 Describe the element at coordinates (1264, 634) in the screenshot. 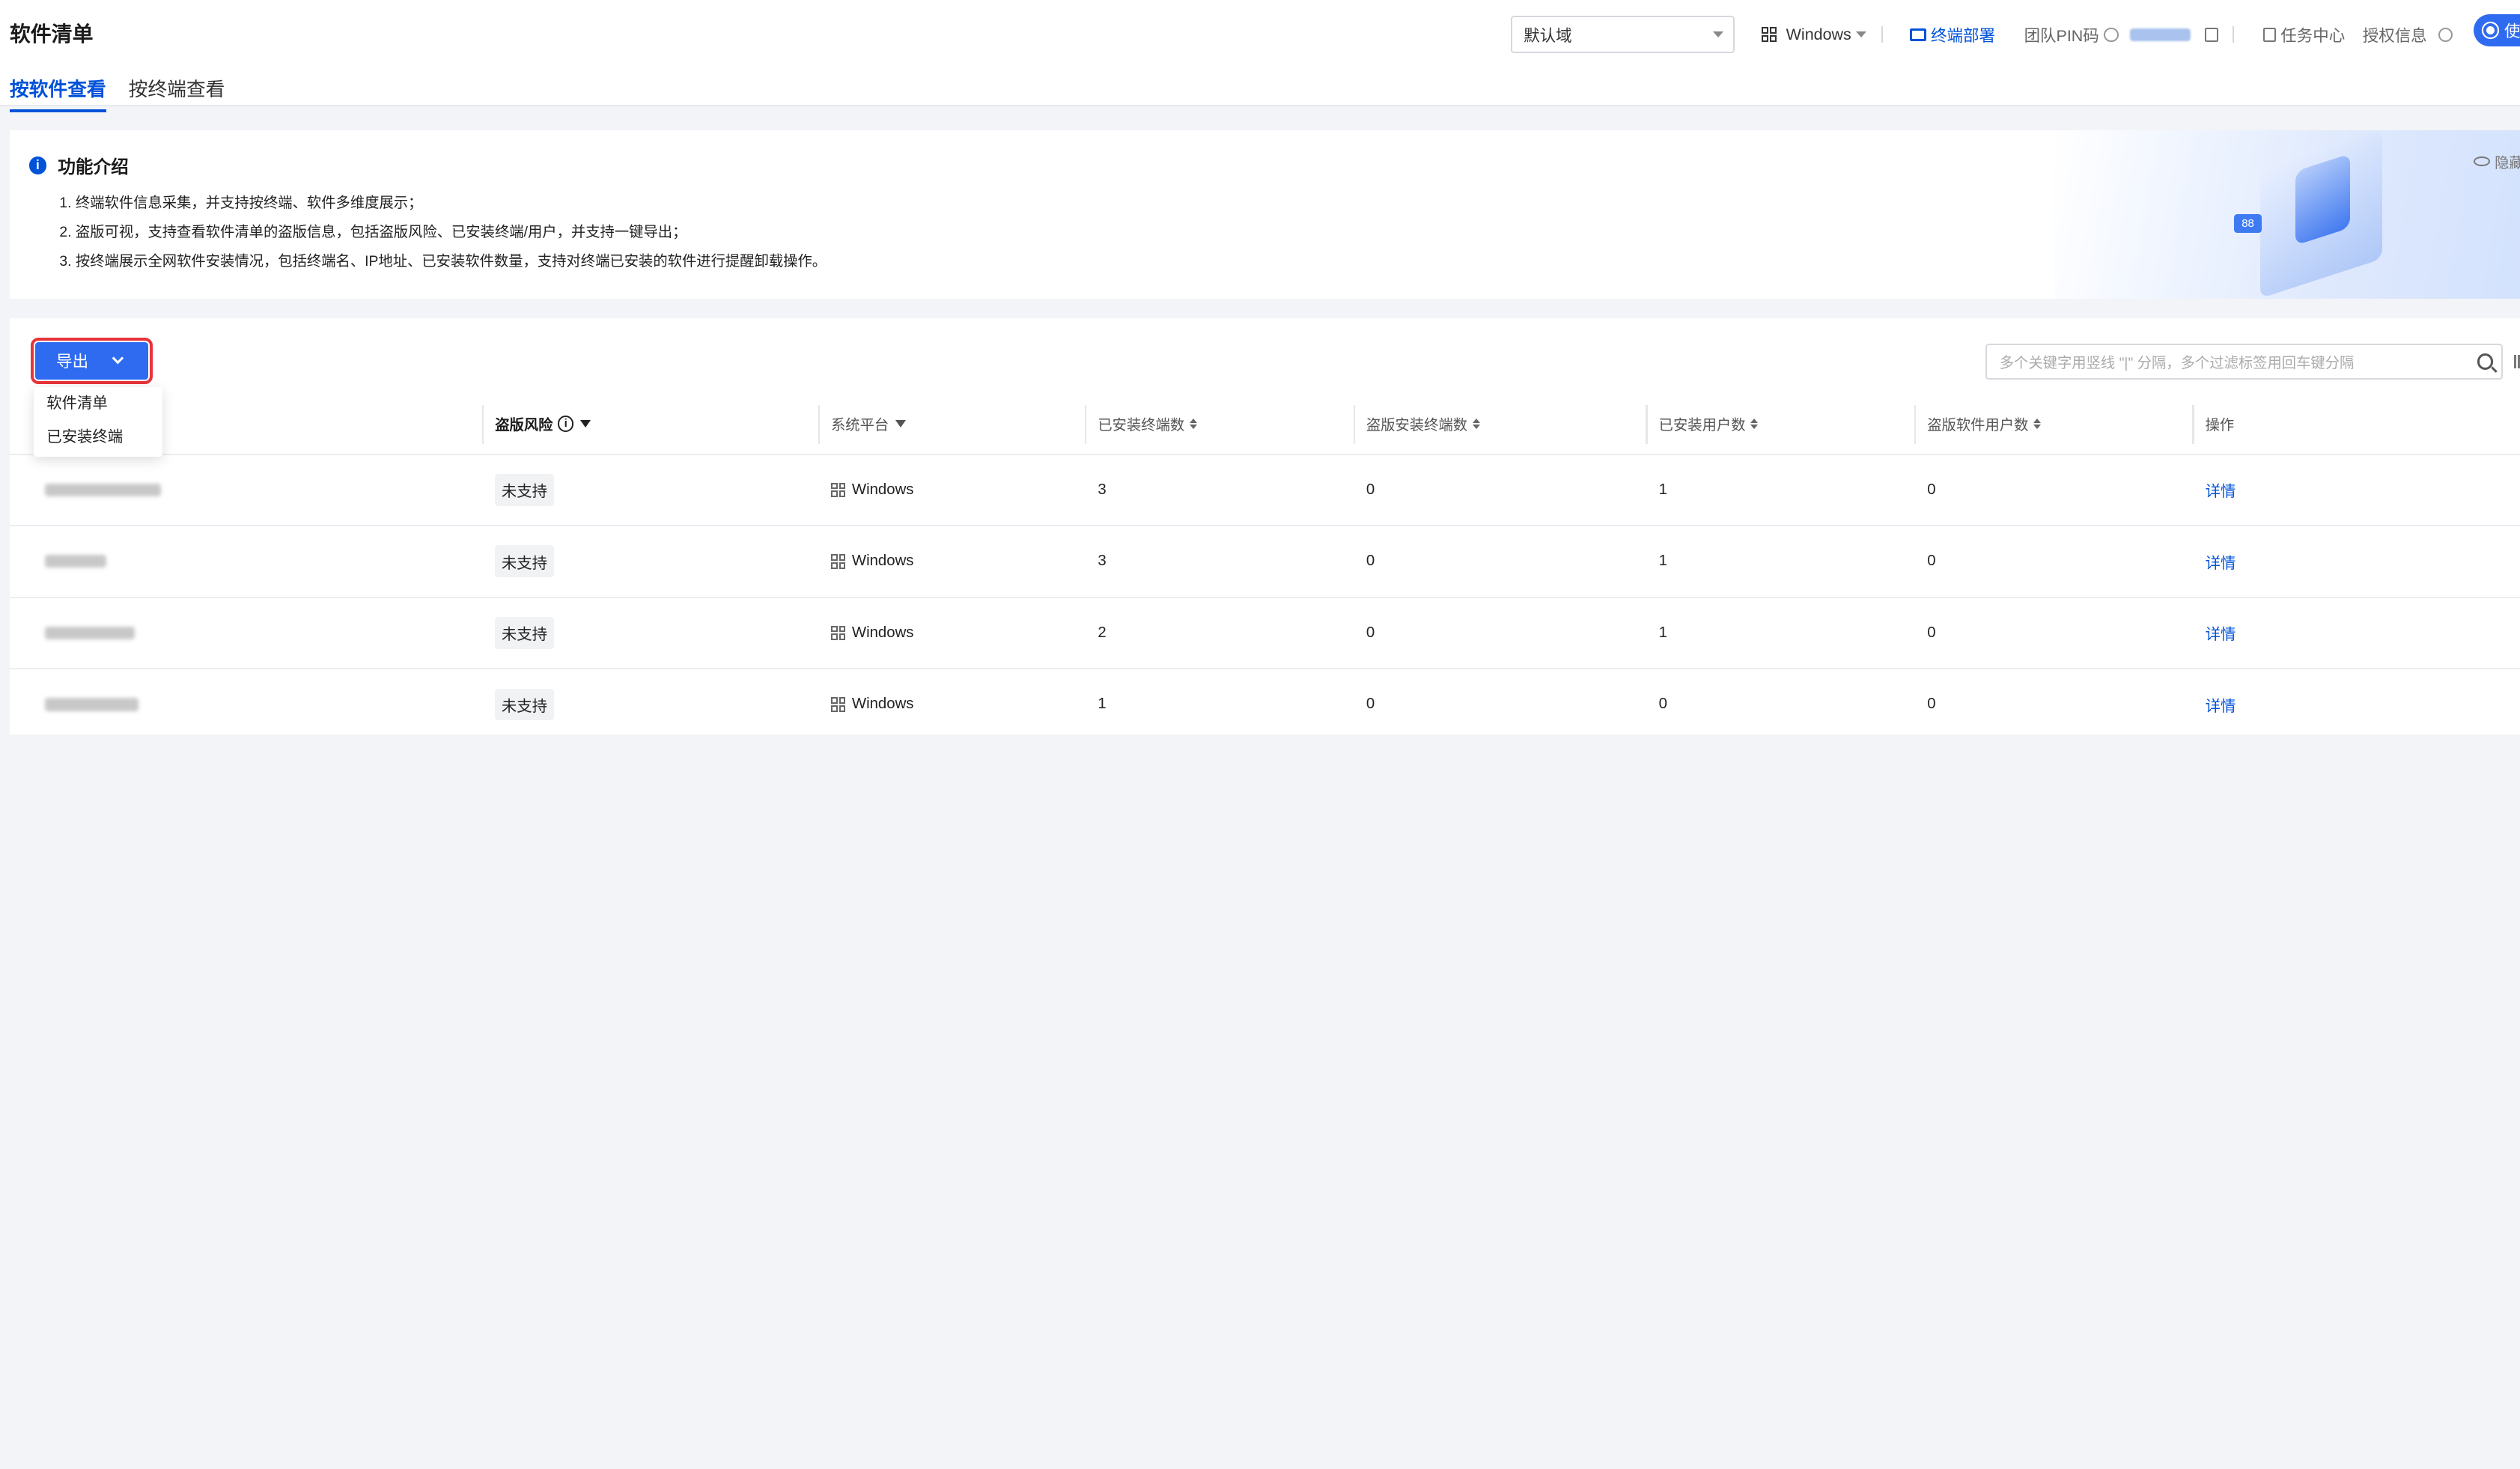

I see `table-row: 未支持 Windows 2 0 1 0 详情` at that location.